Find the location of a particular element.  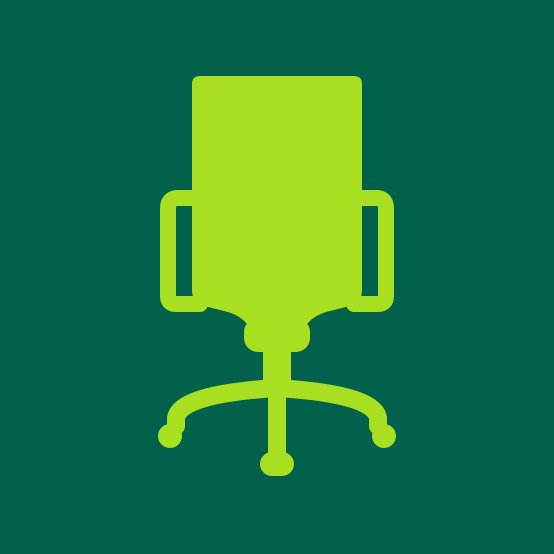

right-caster is located at coordinates (384, 436).